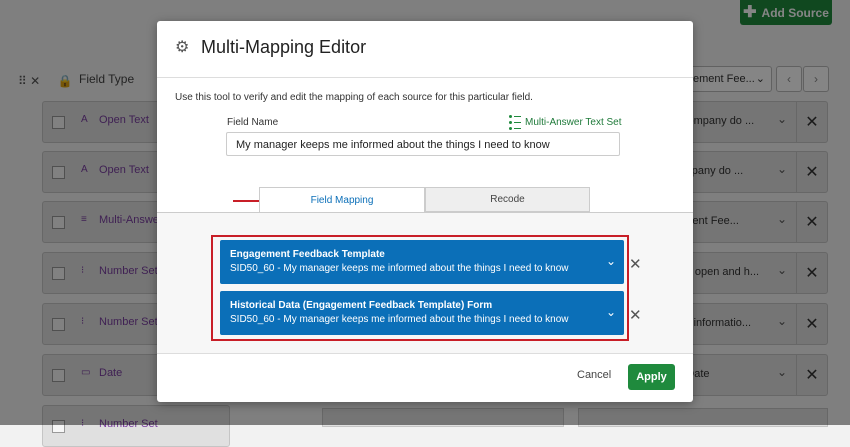 The width and height of the screenshot is (850, 447). I want to click on source-name: Engagement Feedback Template, so click(307, 254).